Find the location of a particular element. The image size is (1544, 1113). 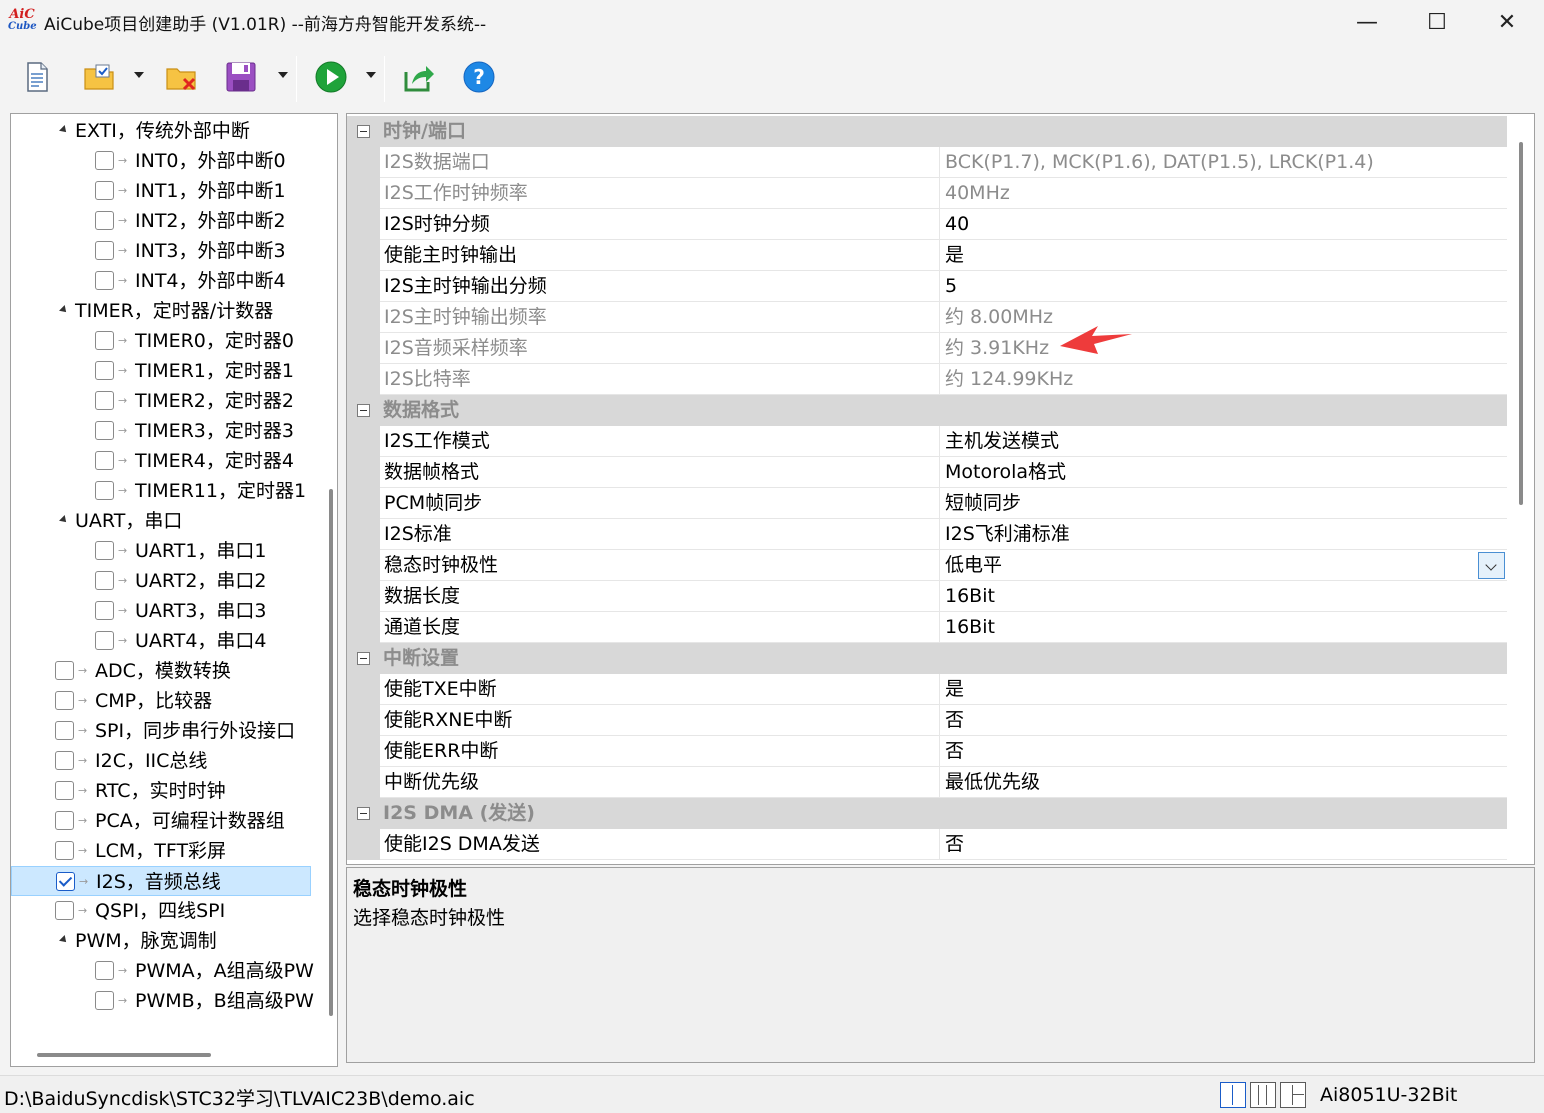

new-file-button is located at coordinates (37, 77).